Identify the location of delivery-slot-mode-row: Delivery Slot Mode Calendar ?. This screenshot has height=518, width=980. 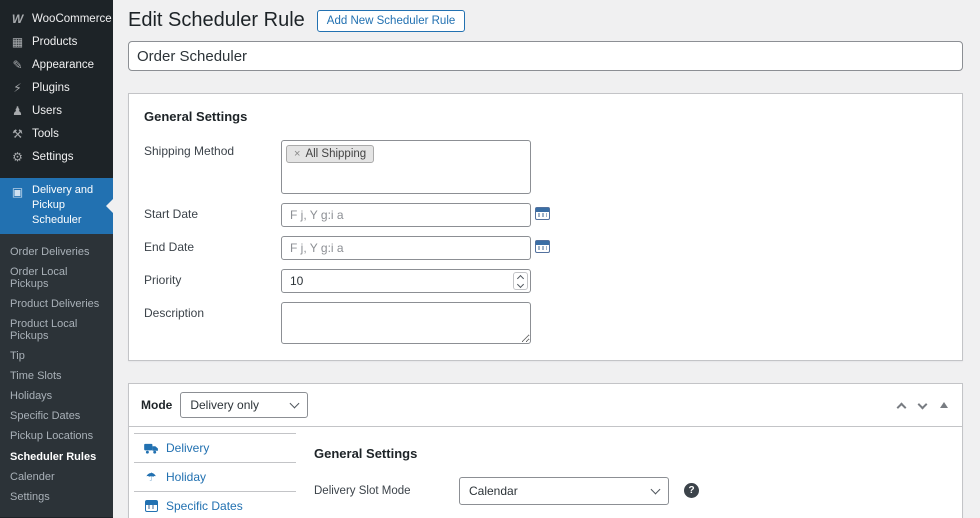
(632, 491).